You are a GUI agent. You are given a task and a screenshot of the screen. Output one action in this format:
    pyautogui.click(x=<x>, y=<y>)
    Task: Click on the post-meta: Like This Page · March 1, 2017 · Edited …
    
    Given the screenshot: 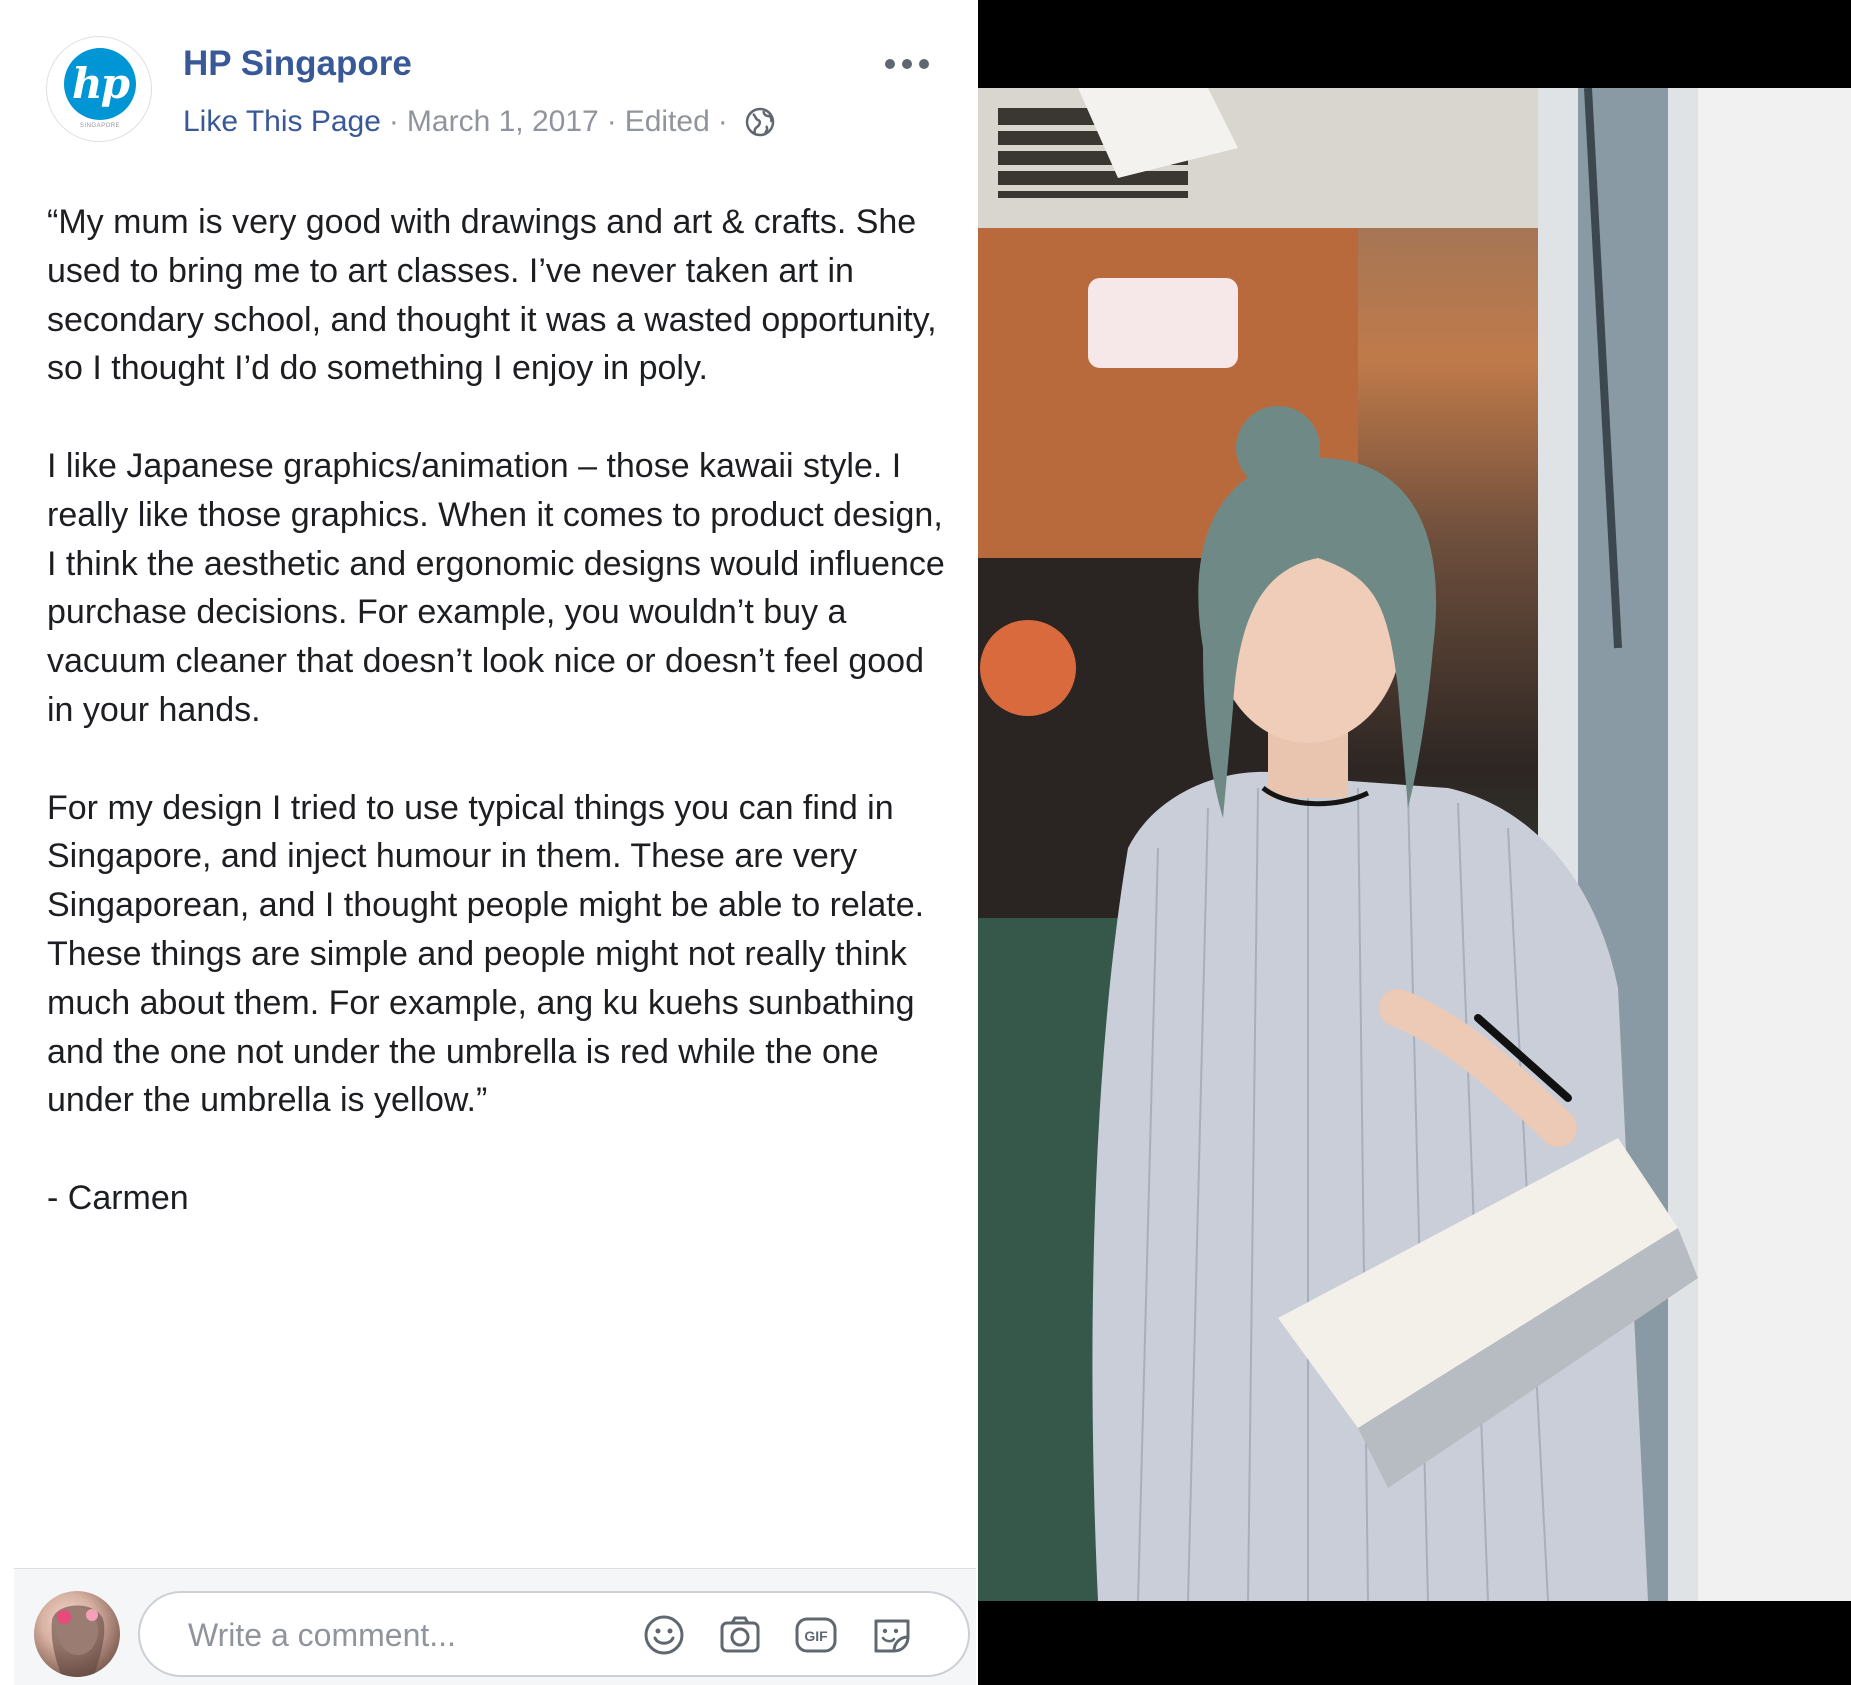 What is the action you would take?
    pyautogui.click(x=479, y=122)
    